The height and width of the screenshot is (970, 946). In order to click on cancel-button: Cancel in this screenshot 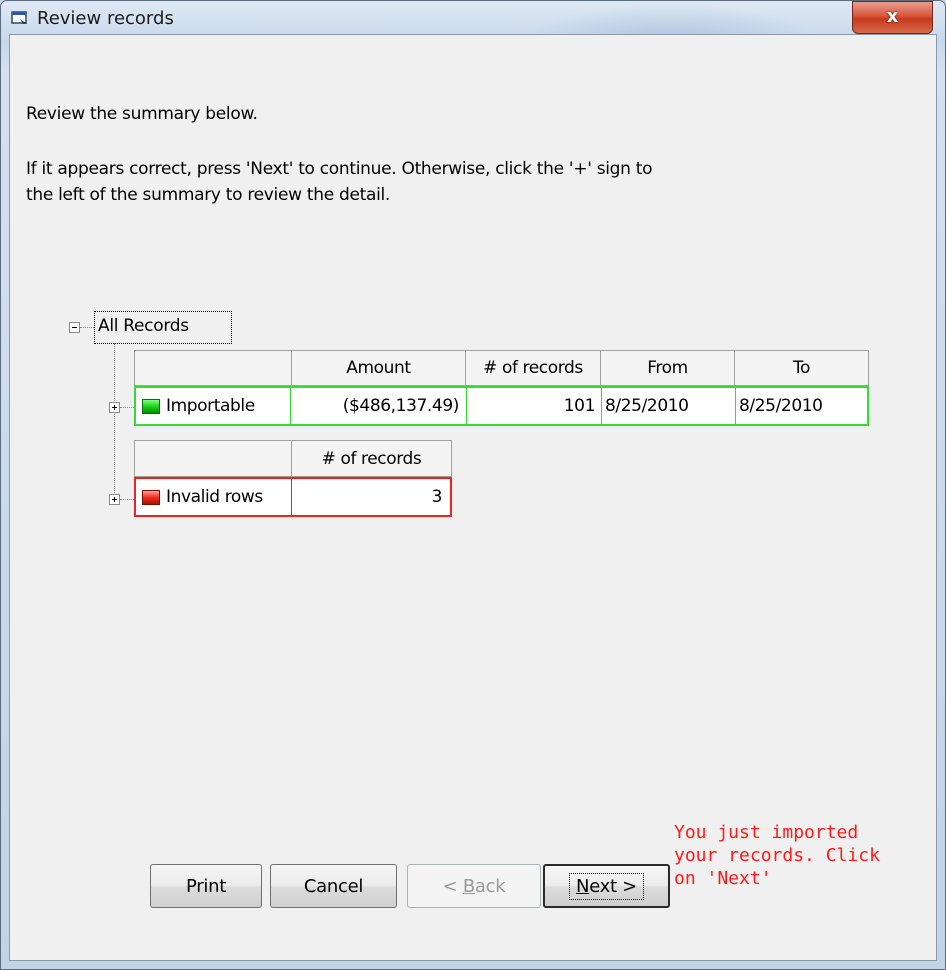, I will do `click(333, 886)`.